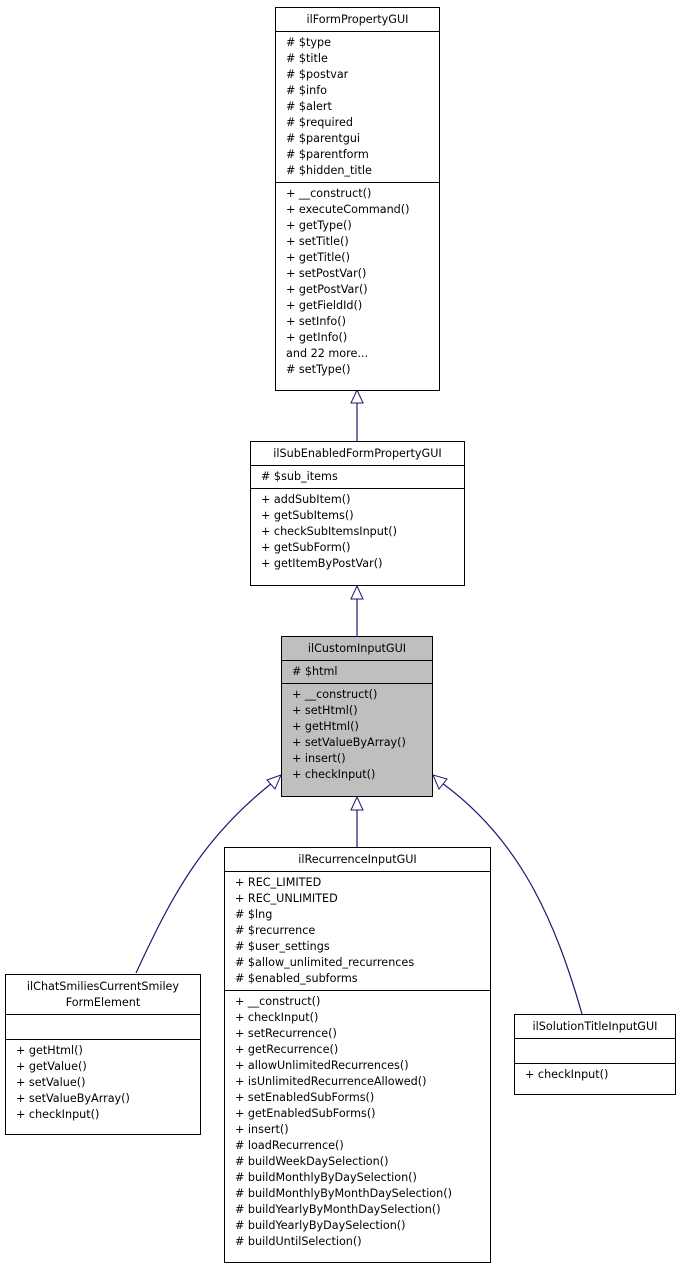 Image resolution: width=680 pixels, height=1269 pixels. I want to click on method-item: + setInfo(), so click(359, 322).